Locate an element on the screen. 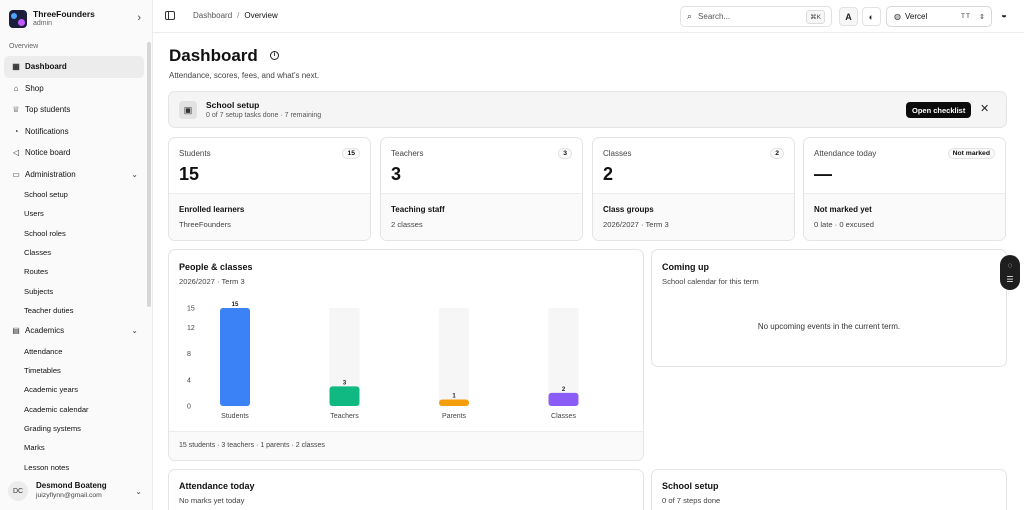 This screenshot has width=1024, height=510. sidebar-item-academic-calendar: Academic calendar is located at coordinates (74, 408).